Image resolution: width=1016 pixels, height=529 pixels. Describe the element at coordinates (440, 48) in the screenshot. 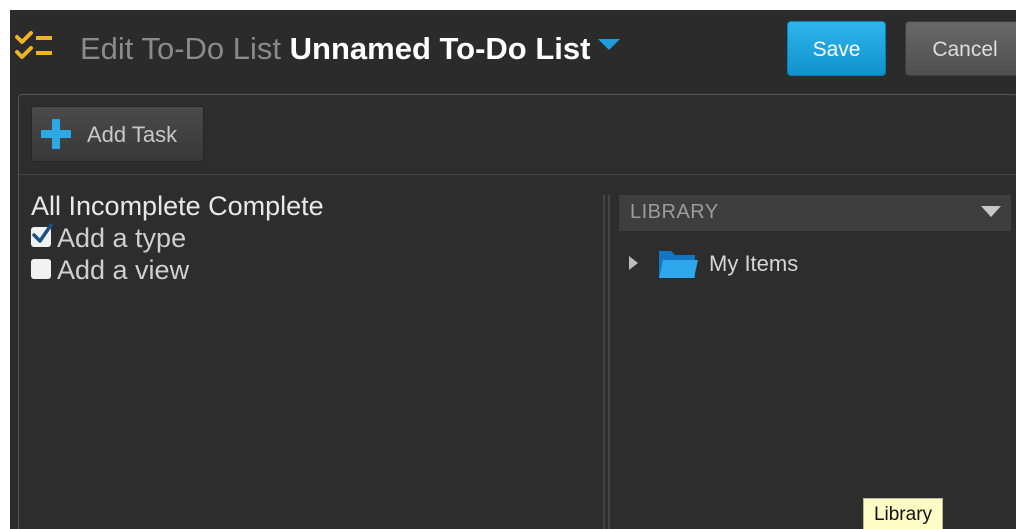

I see `list-name: Unnamed To-Do List` at that location.